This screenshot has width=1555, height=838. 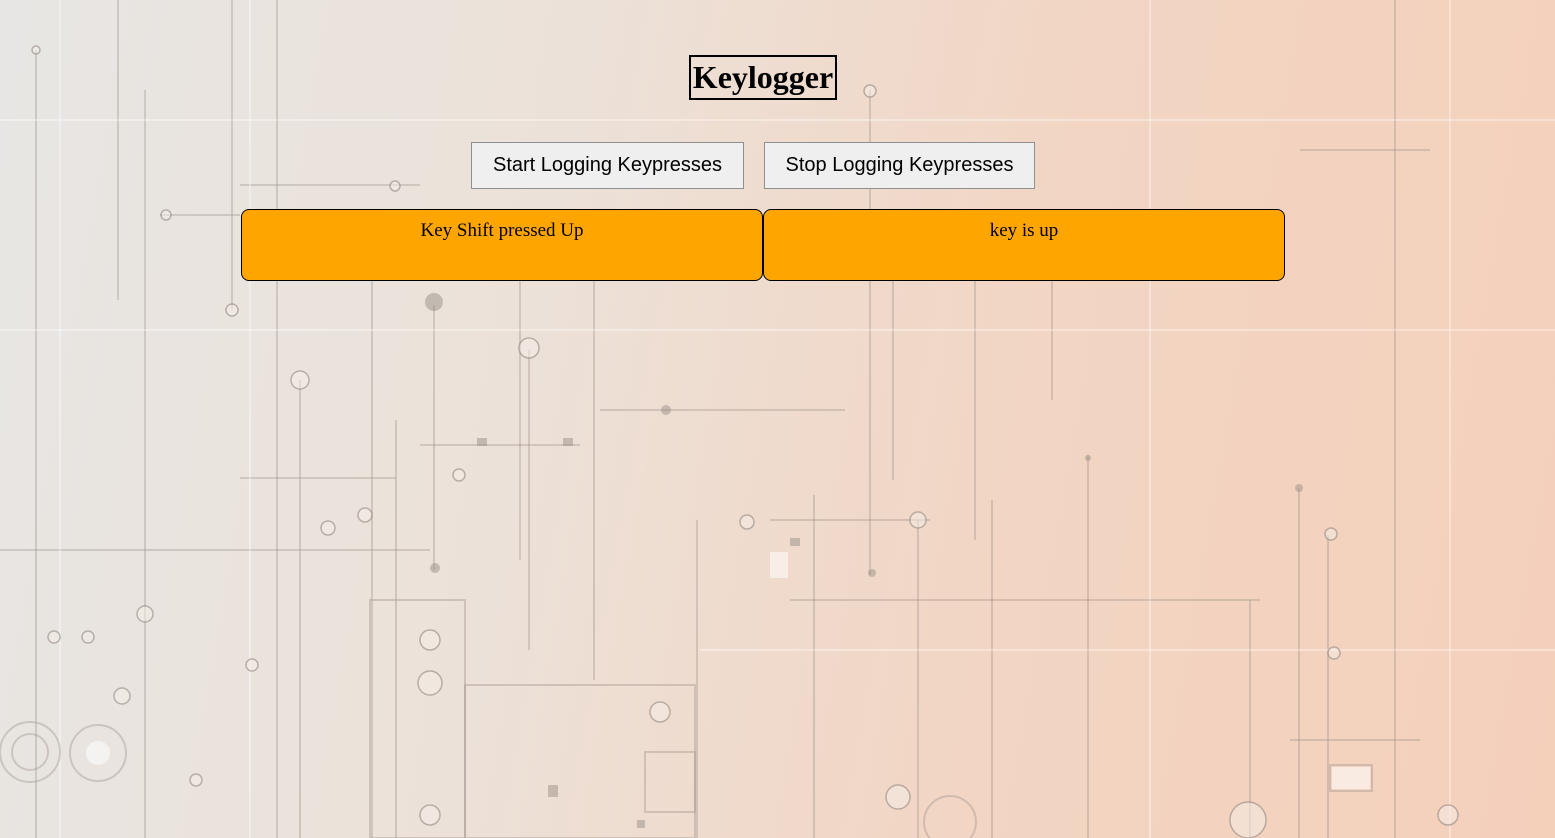 I want to click on key-state-log-box: key is up, so click(x=1024, y=245).